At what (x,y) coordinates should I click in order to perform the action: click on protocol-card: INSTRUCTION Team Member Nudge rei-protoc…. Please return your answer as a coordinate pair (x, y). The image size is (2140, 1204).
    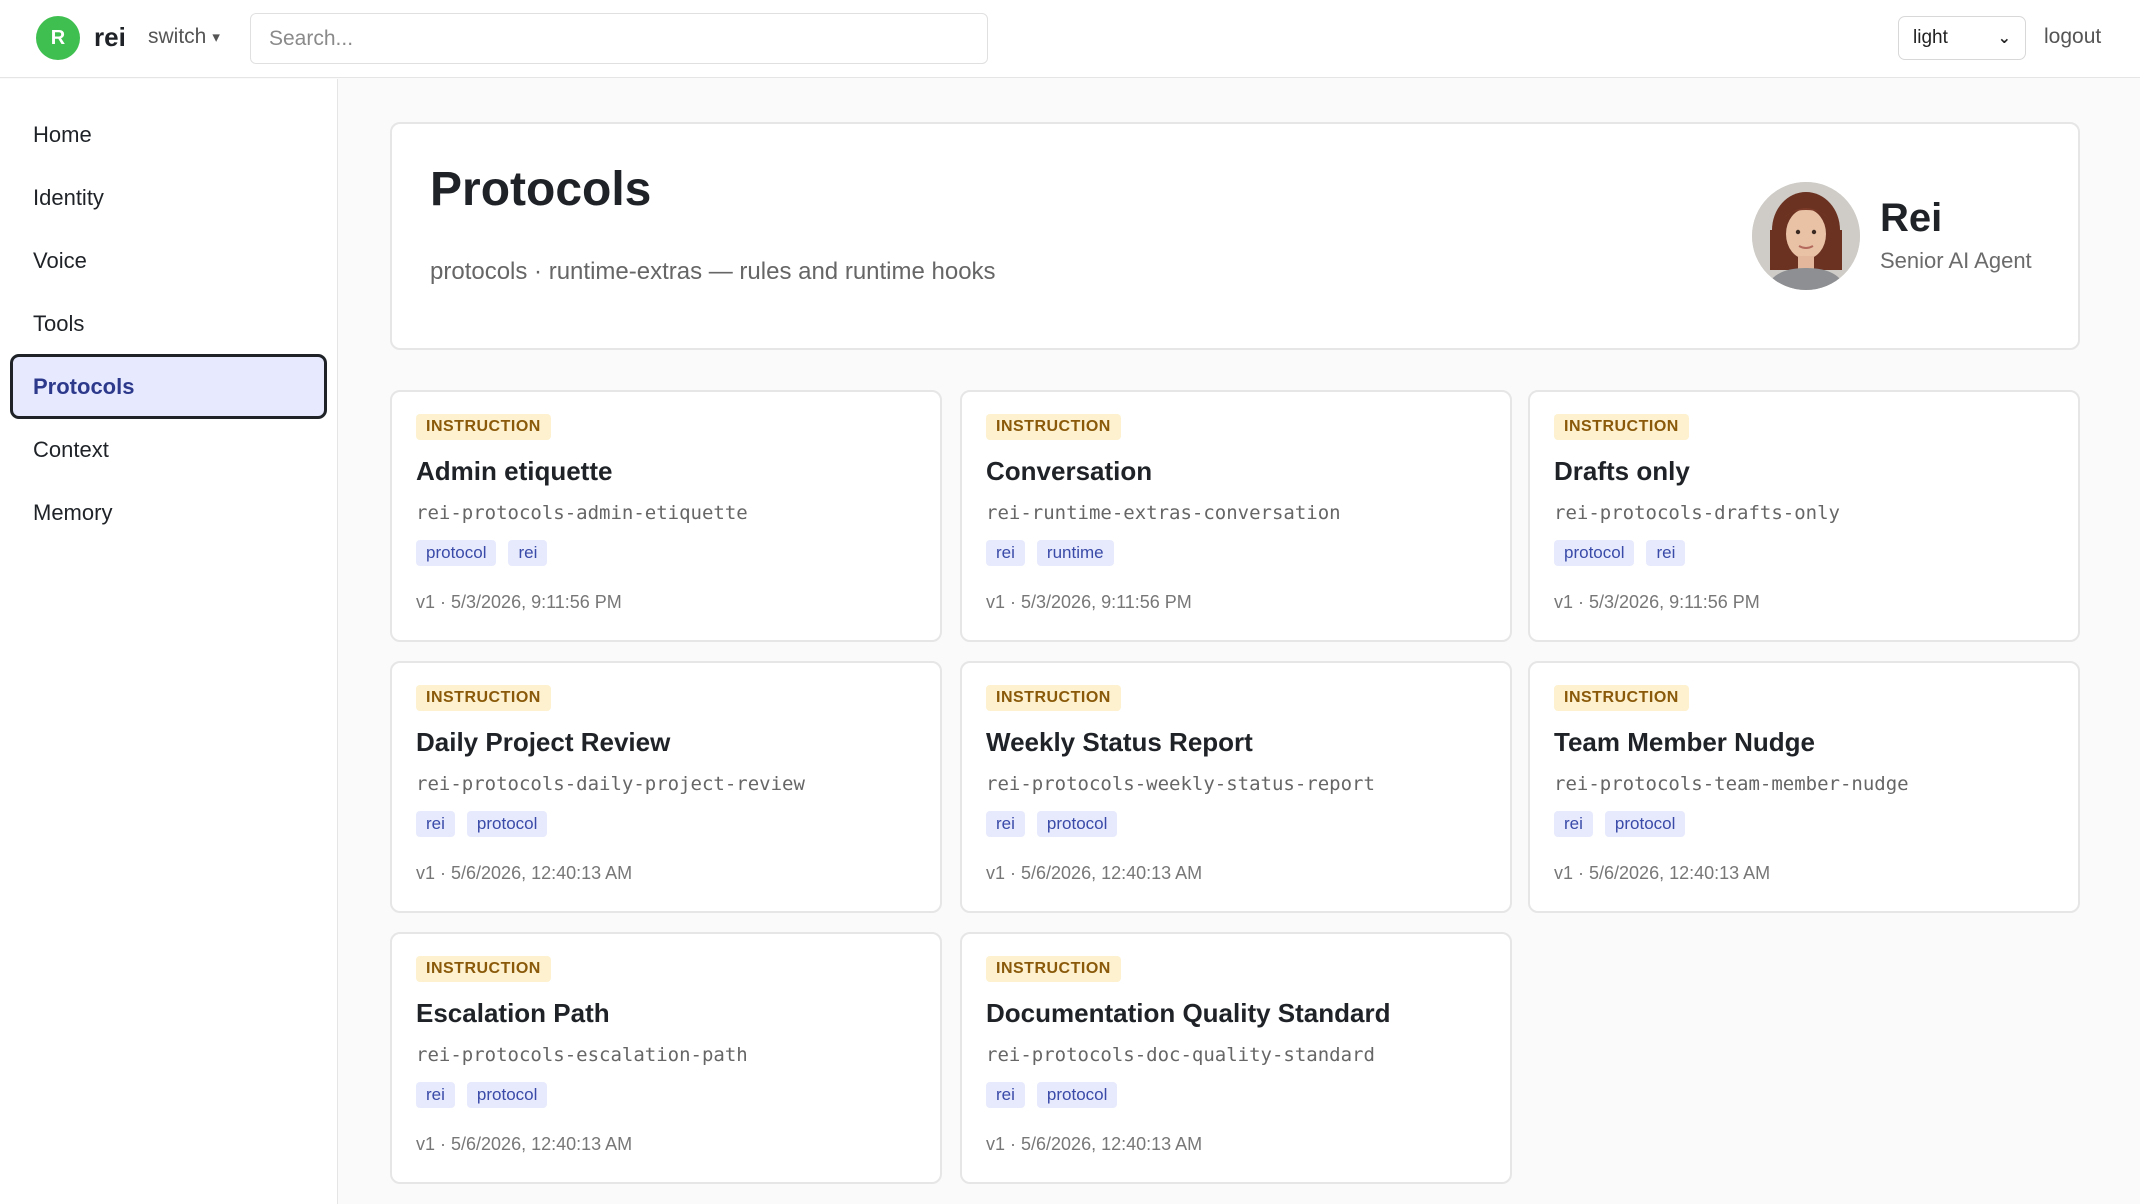
    Looking at the image, I should click on (1804, 787).